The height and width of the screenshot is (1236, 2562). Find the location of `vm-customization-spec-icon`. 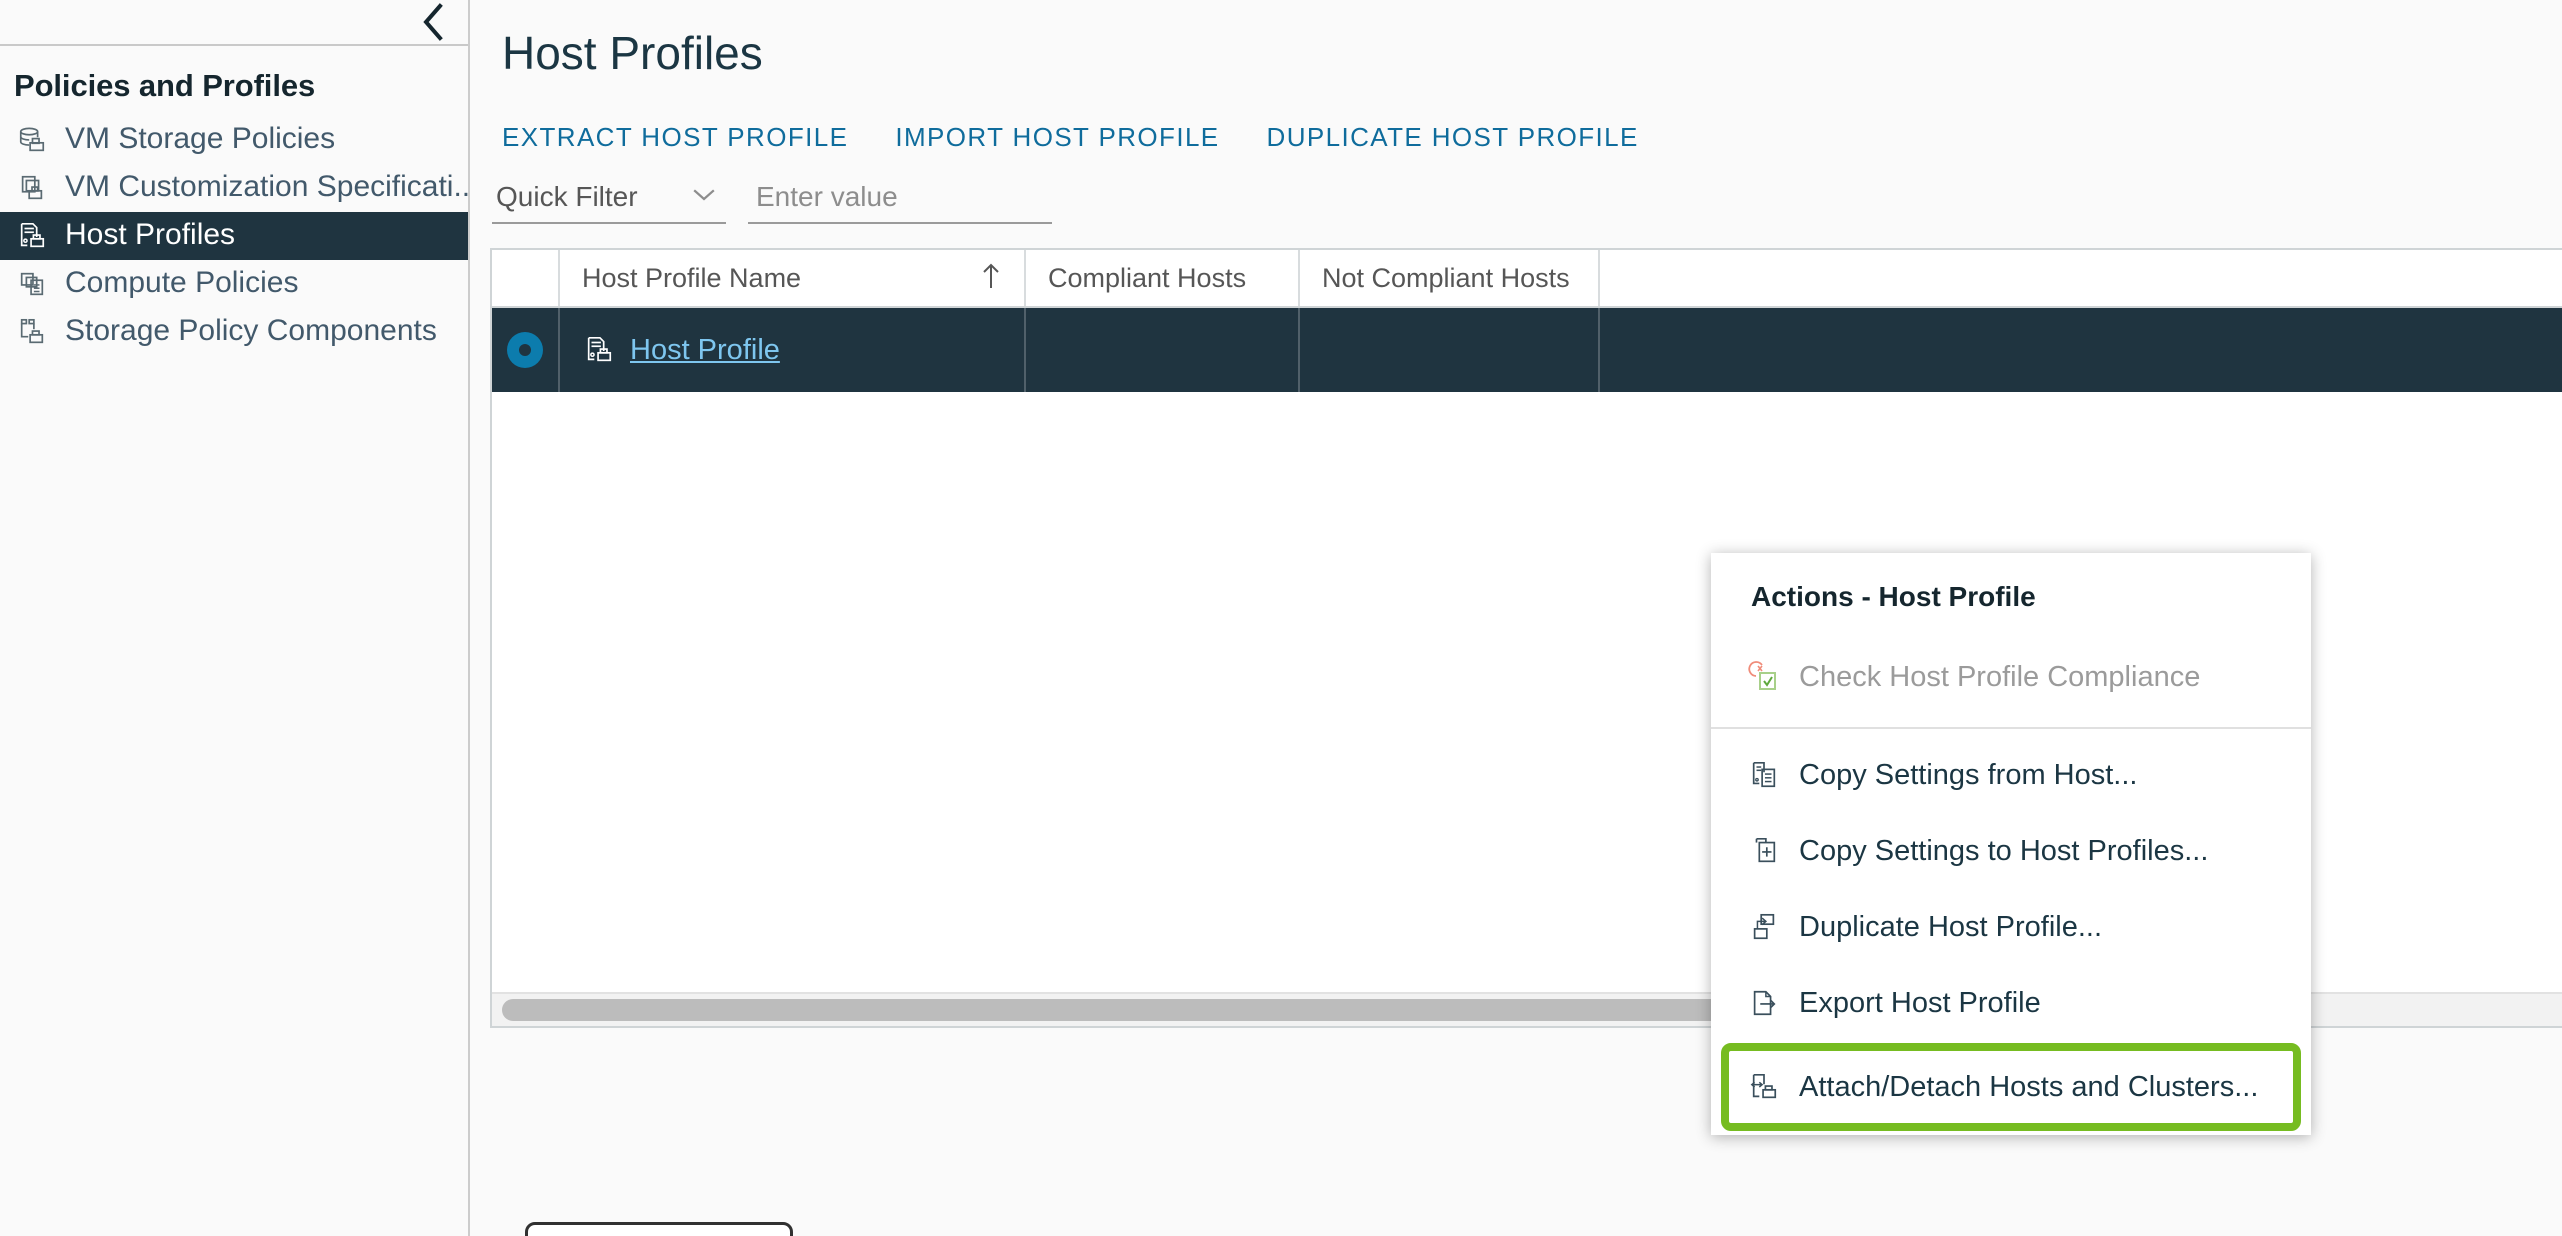

vm-customization-spec-icon is located at coordinates (32, 188).